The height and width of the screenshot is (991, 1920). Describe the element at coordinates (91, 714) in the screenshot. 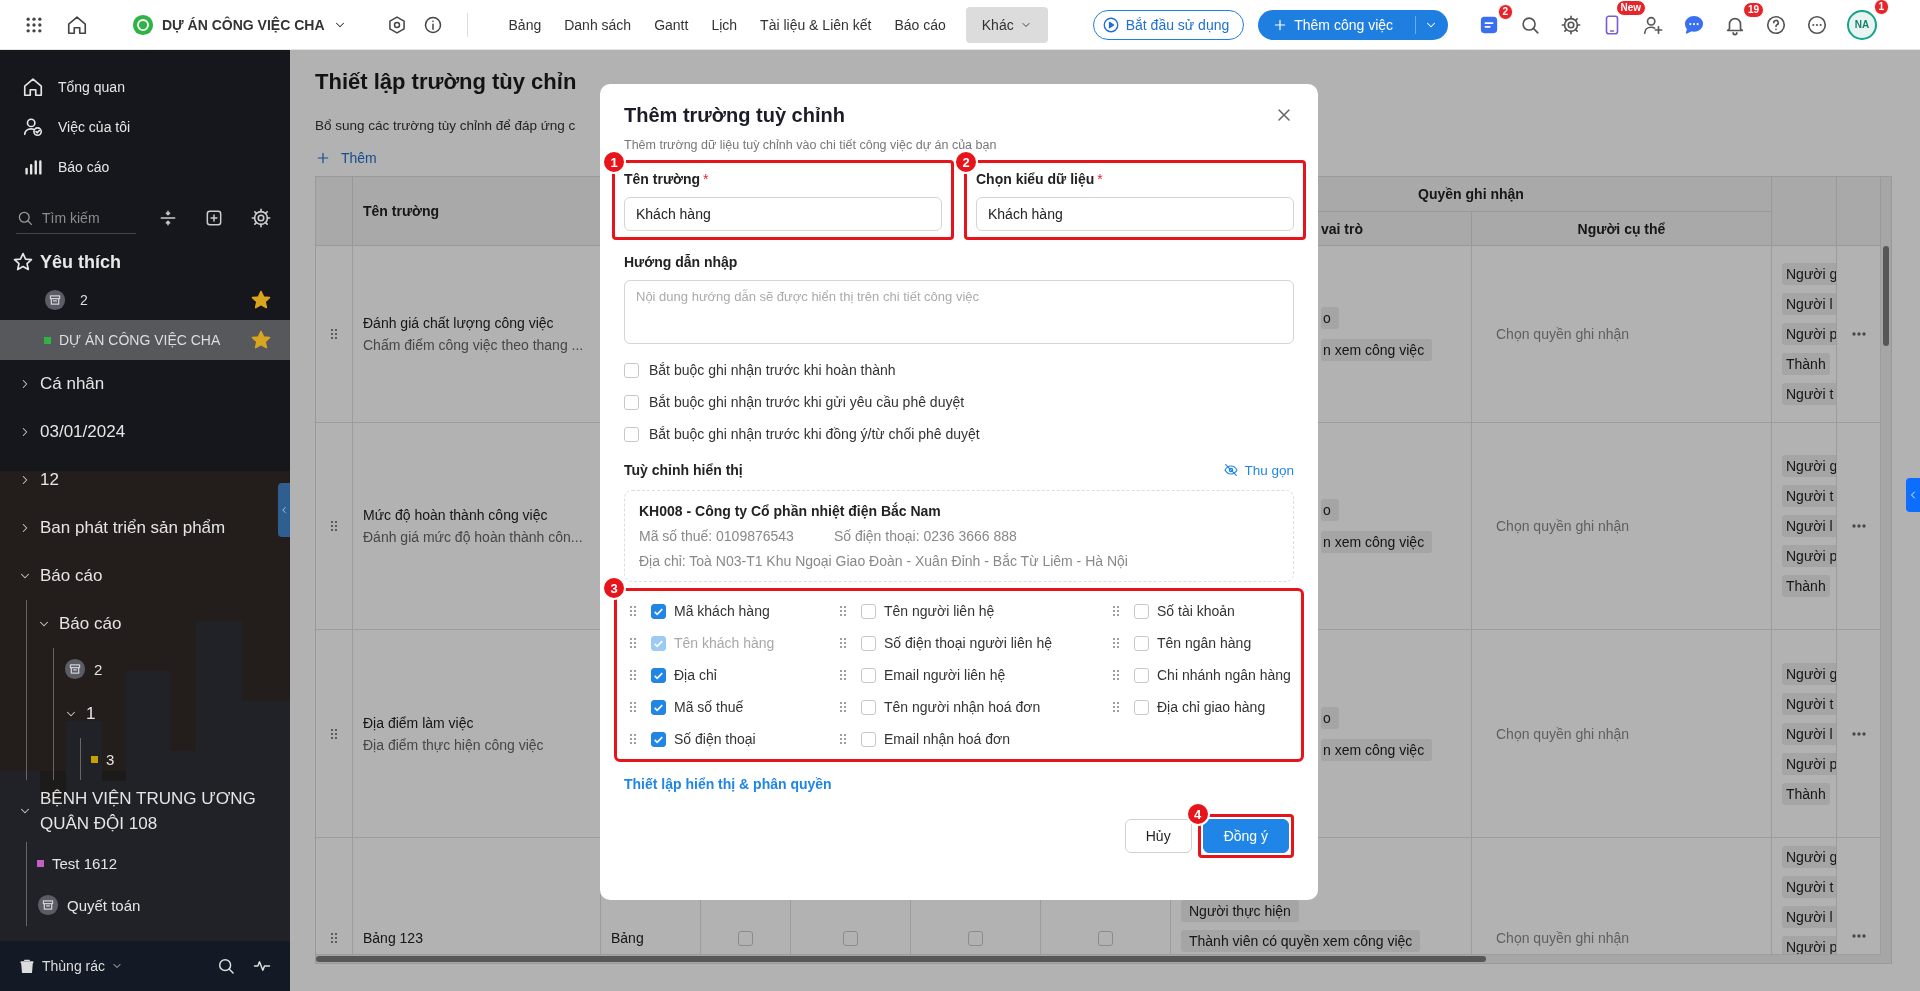

I see `tree-item: 1` at that location.